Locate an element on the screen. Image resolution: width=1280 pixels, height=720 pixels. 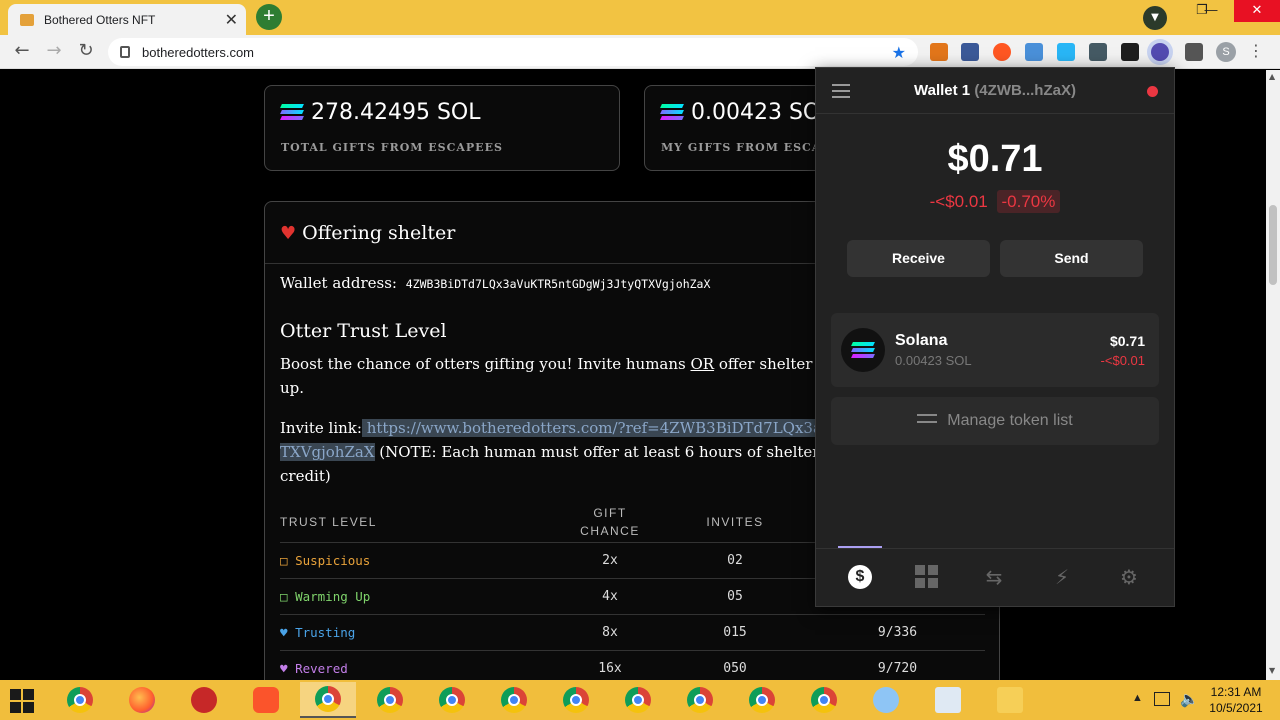
heart-icon: ♥ is located at coordinates (288, 233).